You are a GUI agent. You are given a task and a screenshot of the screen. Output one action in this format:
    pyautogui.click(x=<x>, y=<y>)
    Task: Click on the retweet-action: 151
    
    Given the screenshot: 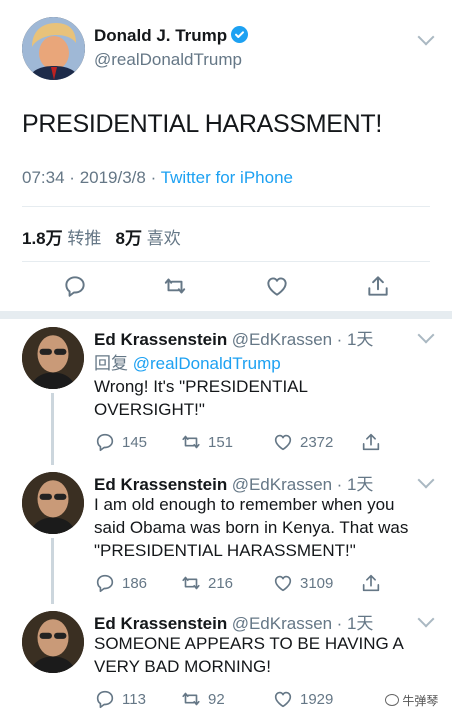 What is the action you would take?
    pyautogui.click(x=206, y=442)
    